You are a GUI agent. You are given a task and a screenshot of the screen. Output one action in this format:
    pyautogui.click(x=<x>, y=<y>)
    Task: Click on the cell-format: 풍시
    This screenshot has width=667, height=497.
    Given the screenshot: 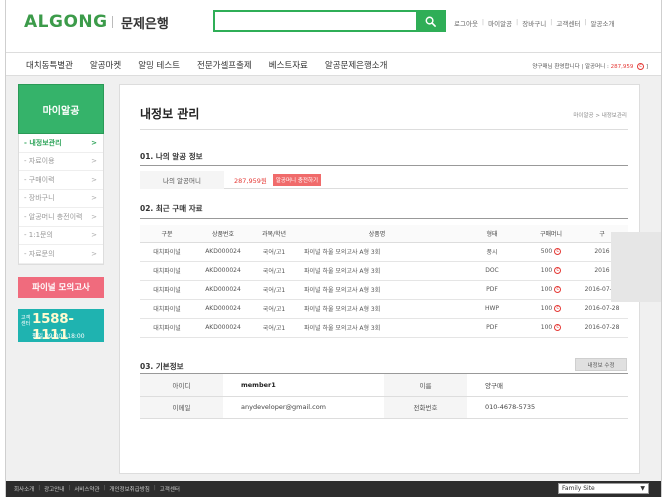 What is the action you would take?
    pyautogui.click(x=492, y=252)
    